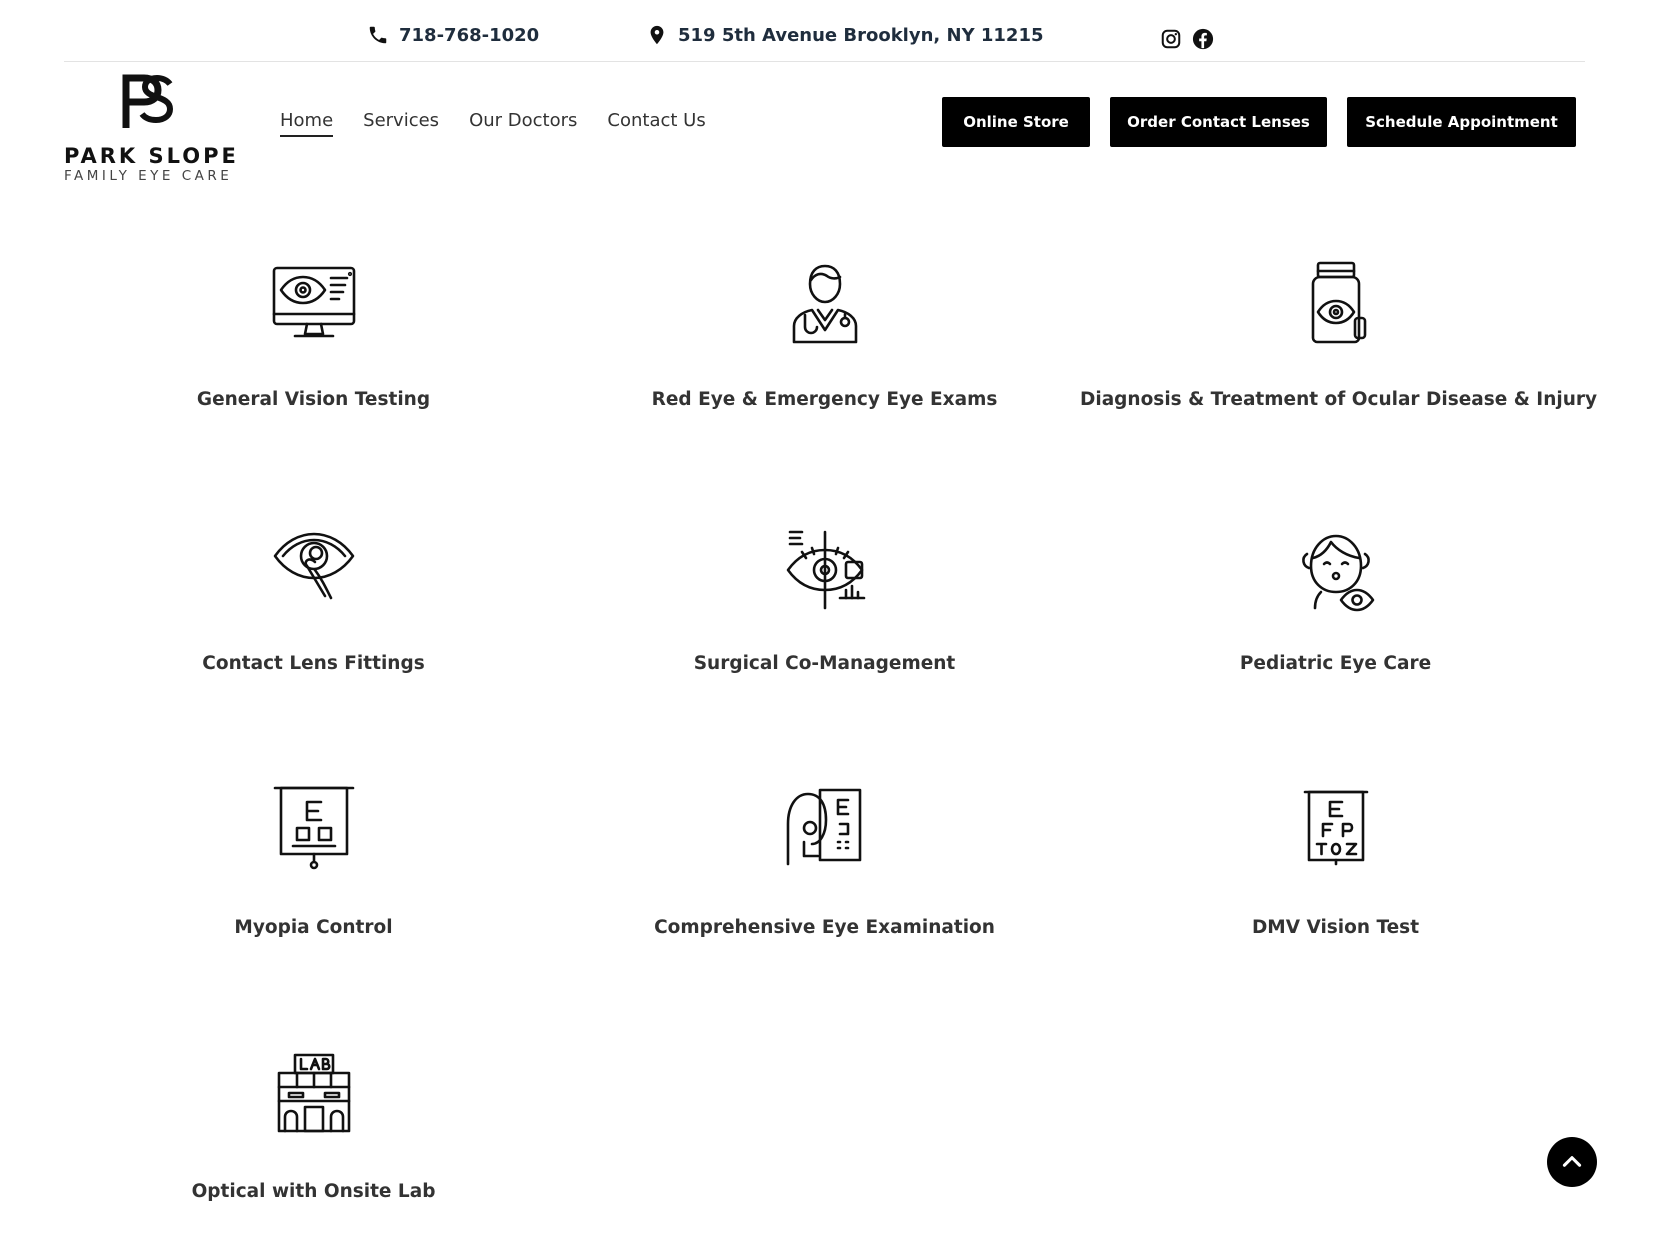 This screenshot has height=1234, width=1655. I want to click on chevron-up-icon, so click(1572, 1161).